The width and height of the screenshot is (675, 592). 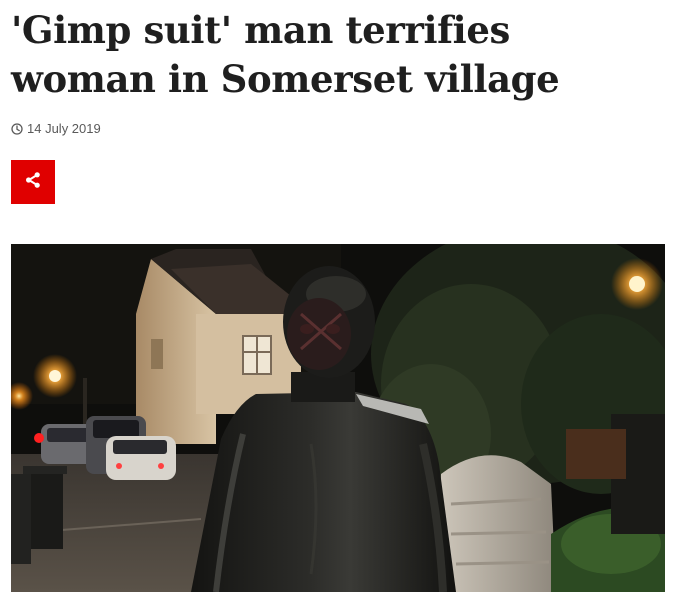 I want to click on share-button, so click(x=33, y=182).